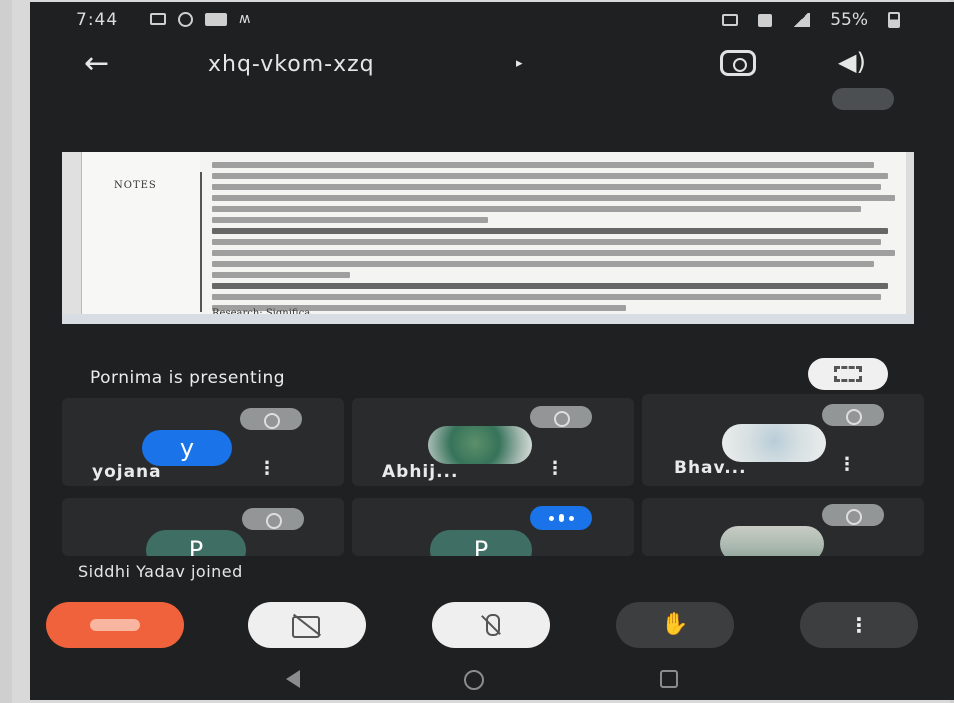  I want to click on mail-icon, so click(216, 19).